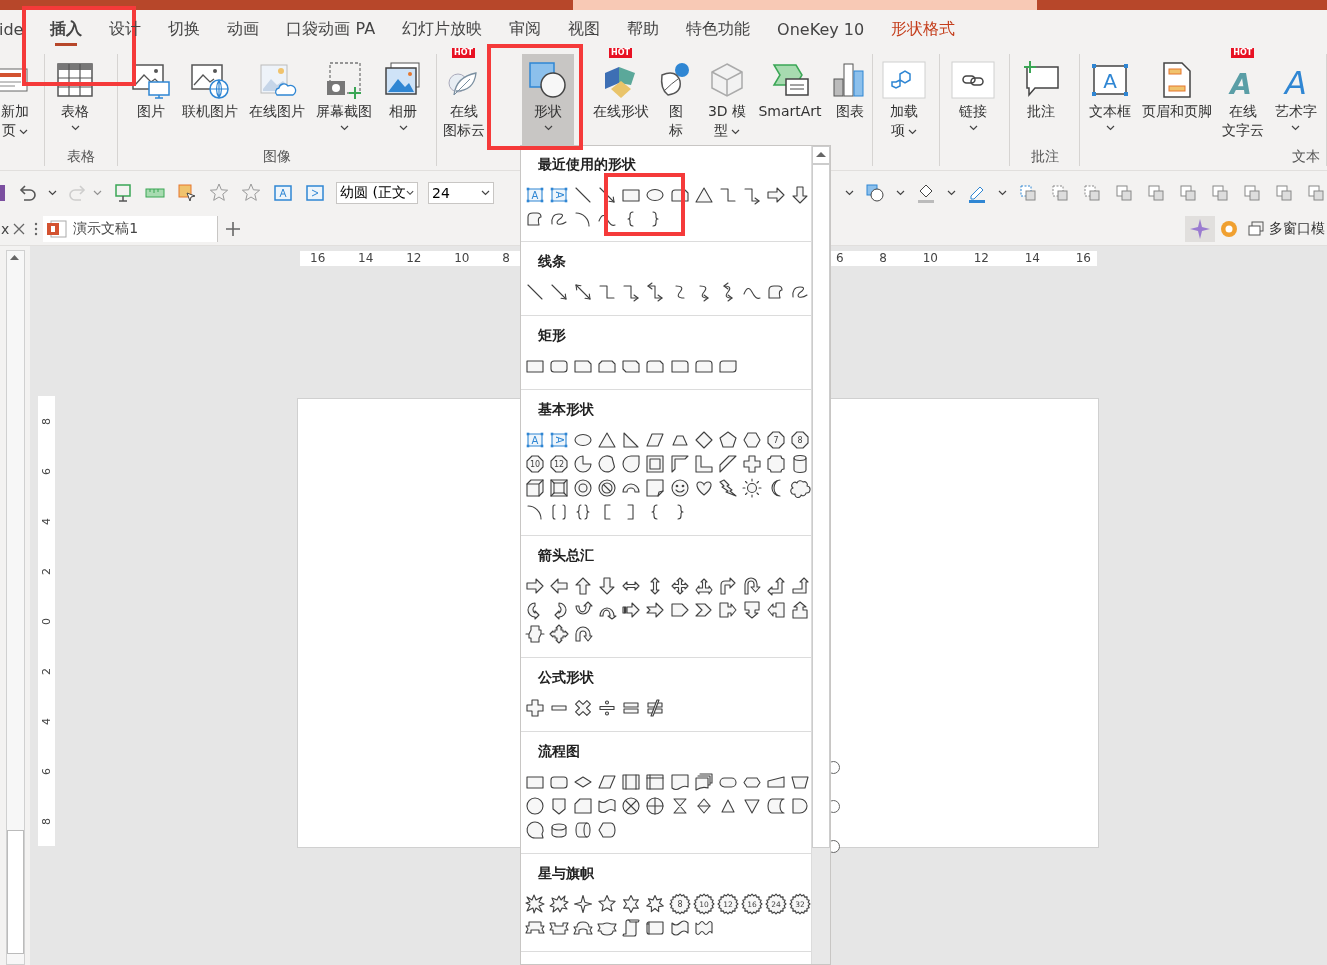  What do you see at coordinates (559, 751) in the screenshot?
I see `section-title: 流程图` at bounding box center [559, 751].